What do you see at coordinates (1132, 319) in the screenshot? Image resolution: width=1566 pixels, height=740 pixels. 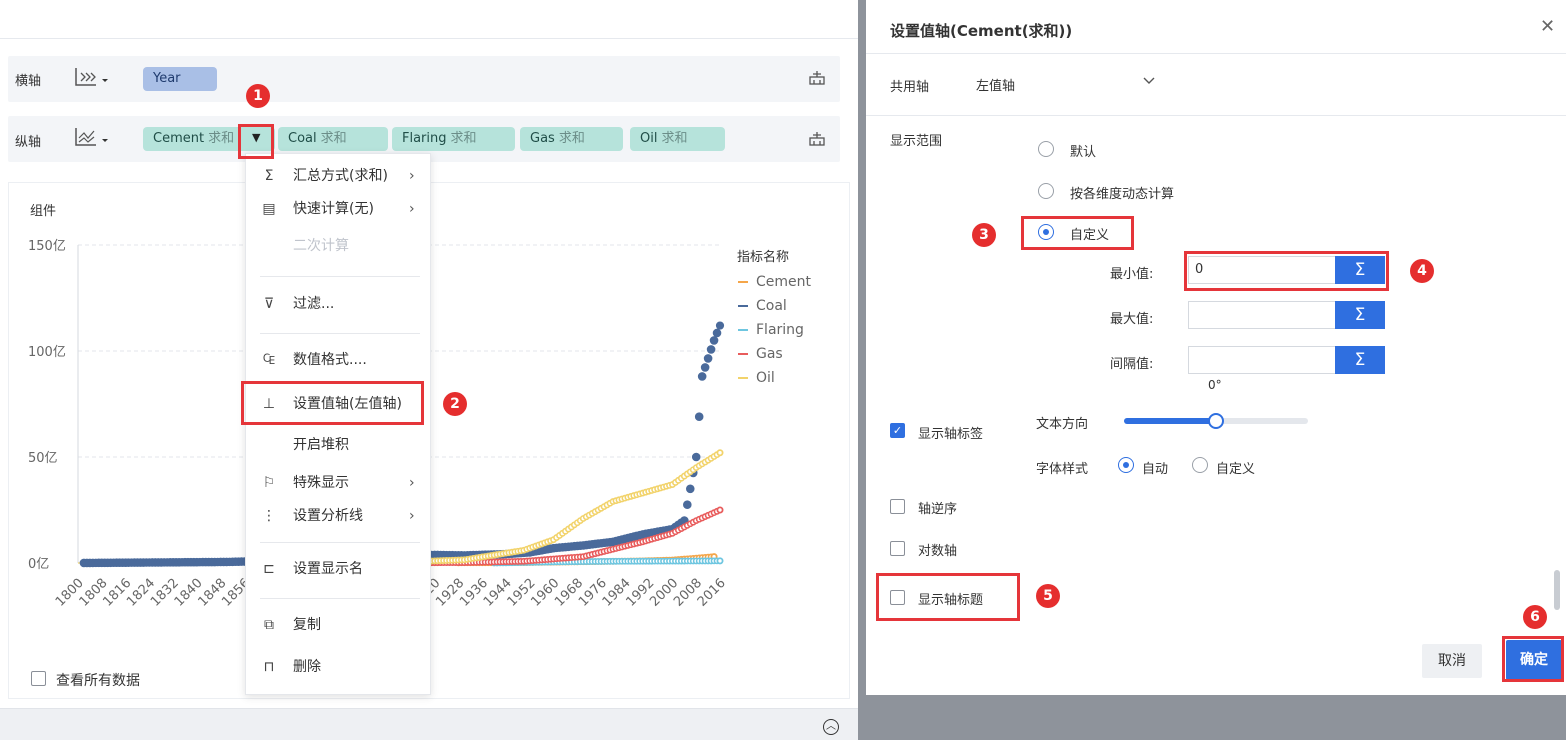 I see `max-label: 最大值:` at bounding box center [1132, 319].